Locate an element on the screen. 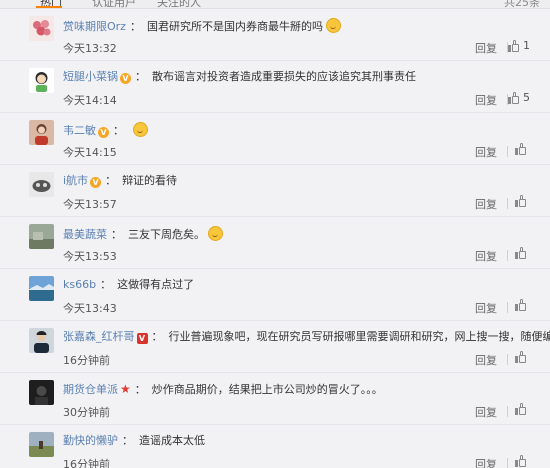 This screenshot has height=468, width=550. comment-time: 今天13:57 is located at coordinates (90, 204).